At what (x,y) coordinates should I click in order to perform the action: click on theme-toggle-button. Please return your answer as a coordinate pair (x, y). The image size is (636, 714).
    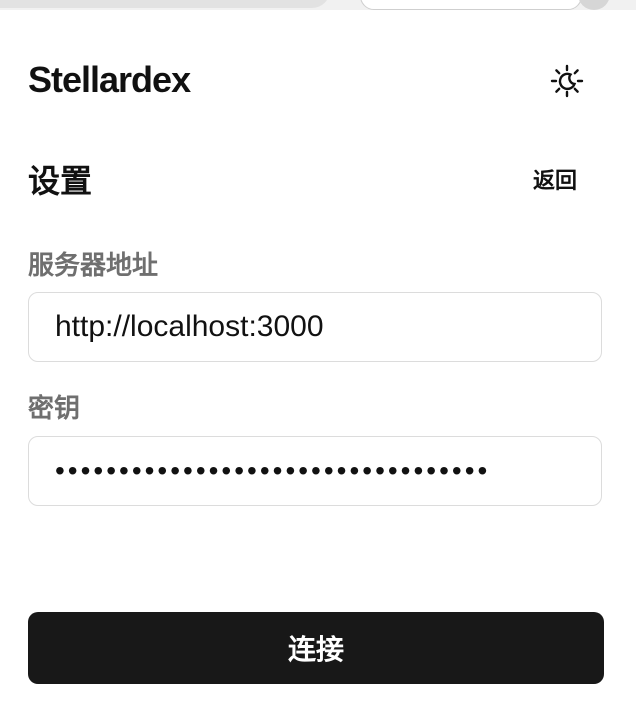
    Looking at the image, I should click on (567, 81).